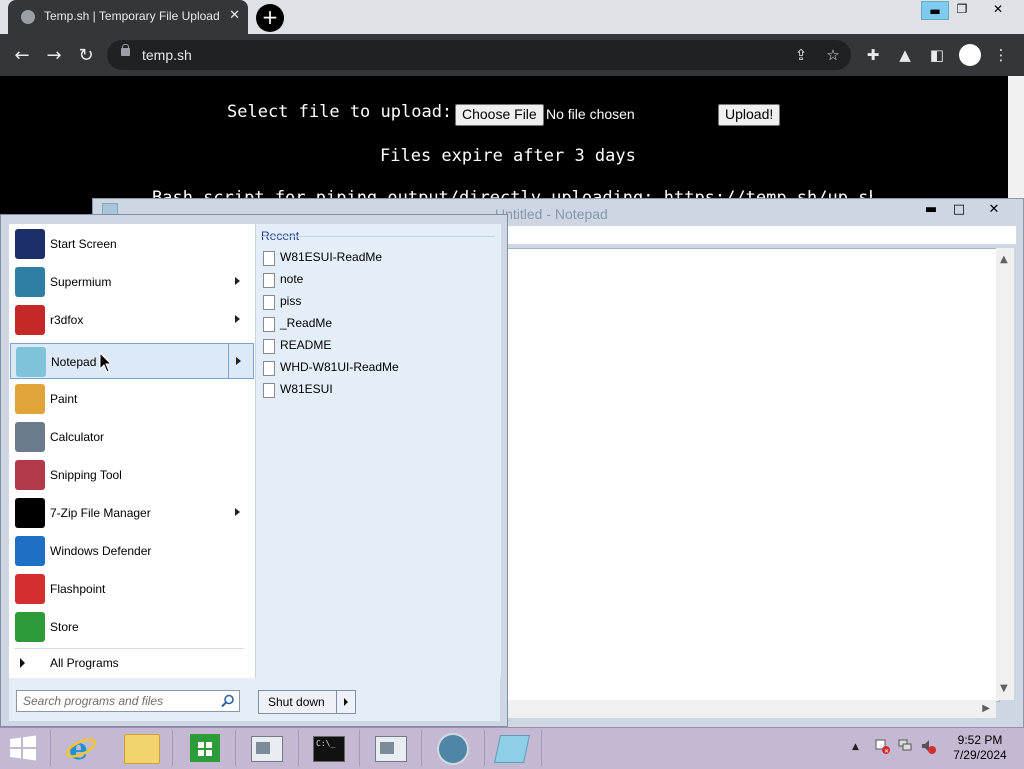 The width and height of the screenshot is (1024, 769). Describe the element at coordinates (1005, 474) in the screenshot. I see `notepad-vertical-scrollbar: ▲ ▼` at that location.